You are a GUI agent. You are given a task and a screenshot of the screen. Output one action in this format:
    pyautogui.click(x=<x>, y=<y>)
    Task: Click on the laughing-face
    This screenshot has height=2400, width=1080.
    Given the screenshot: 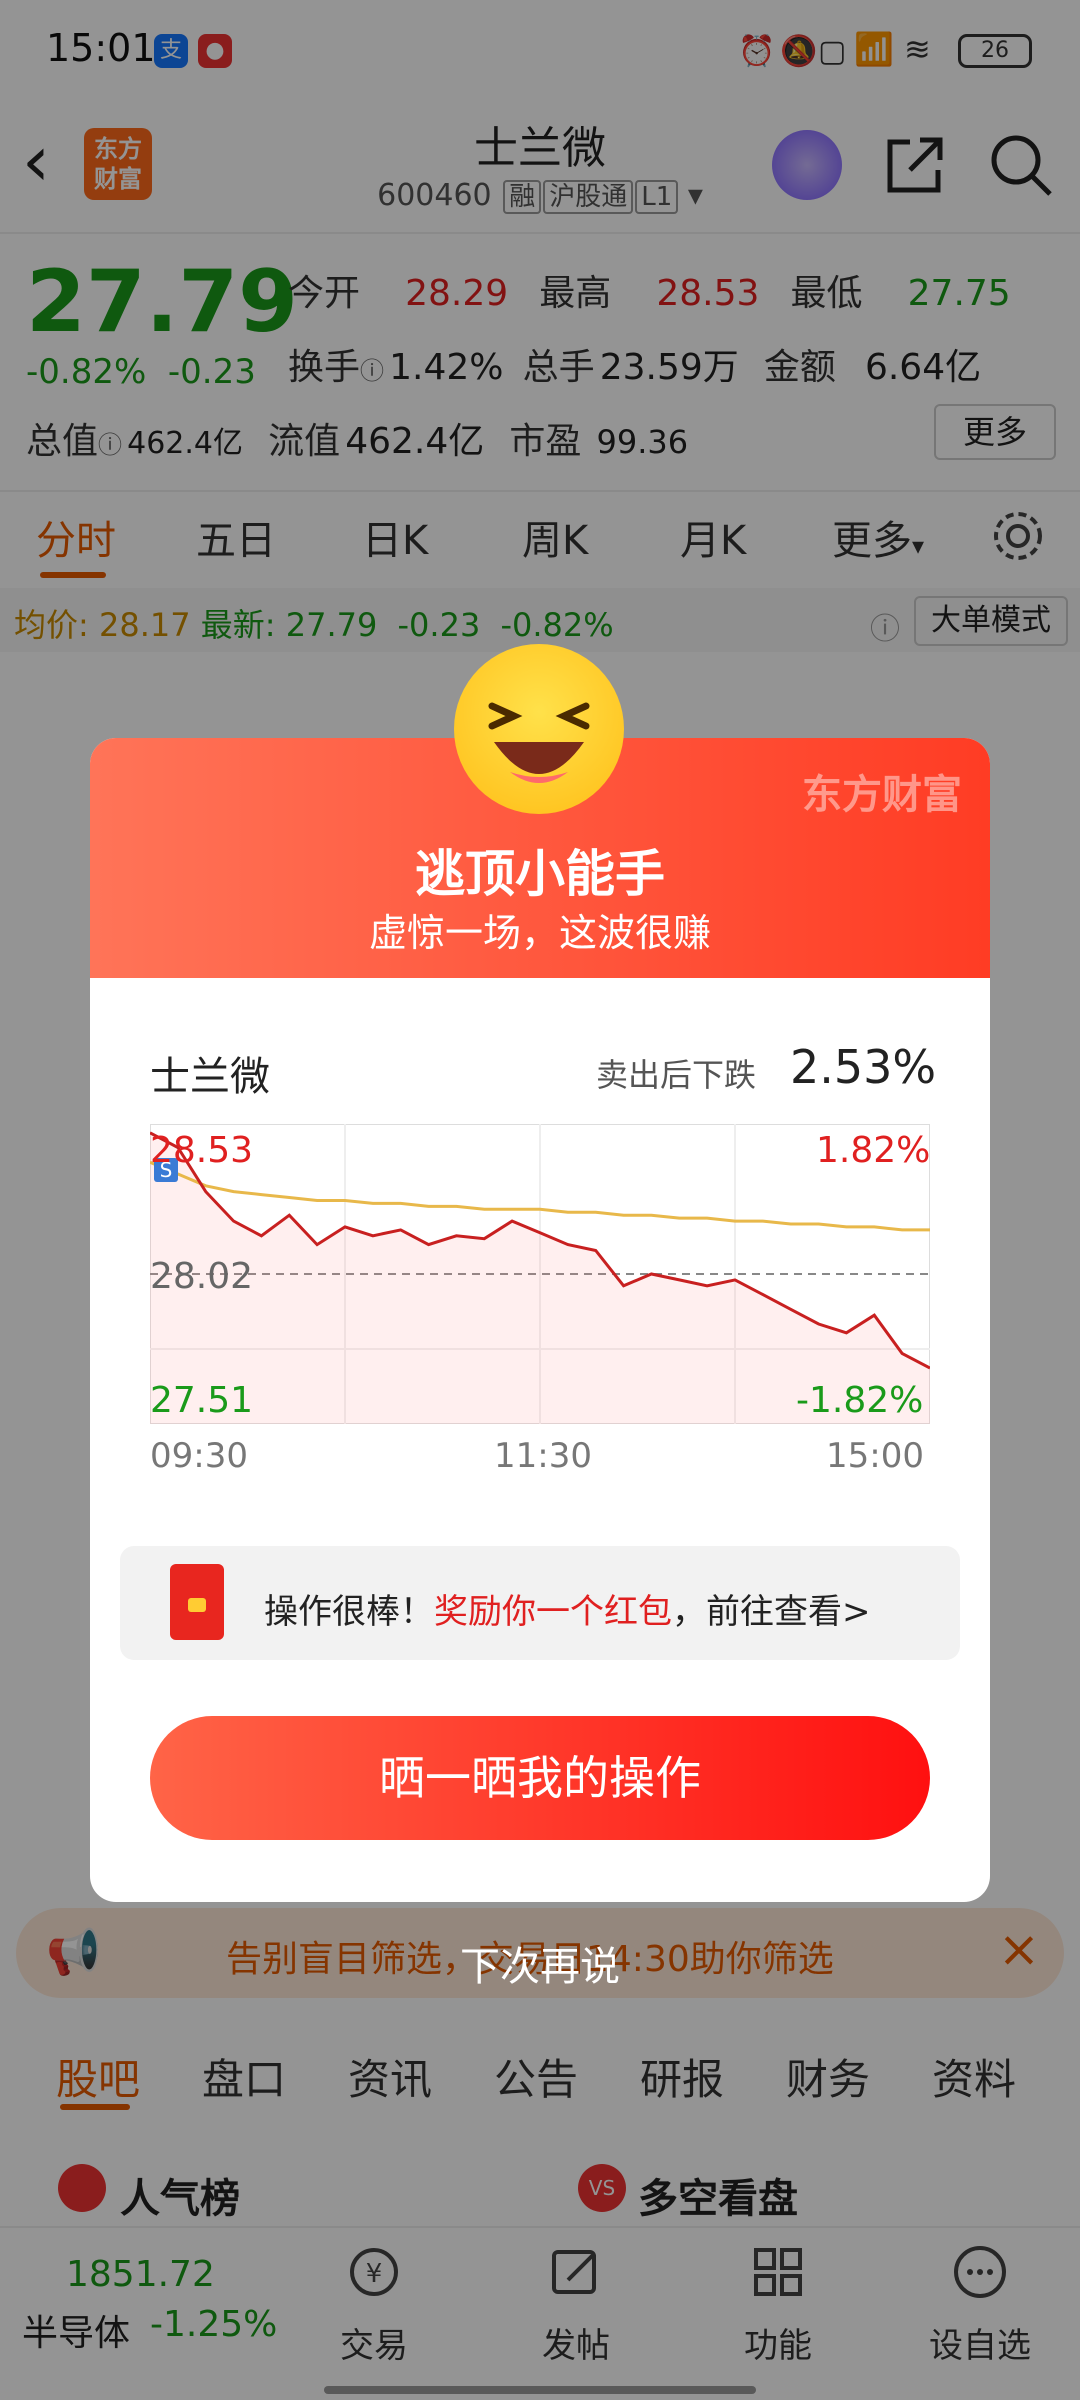 What is the action you would take?
    pyautogui.click(x=539, y=742)
    